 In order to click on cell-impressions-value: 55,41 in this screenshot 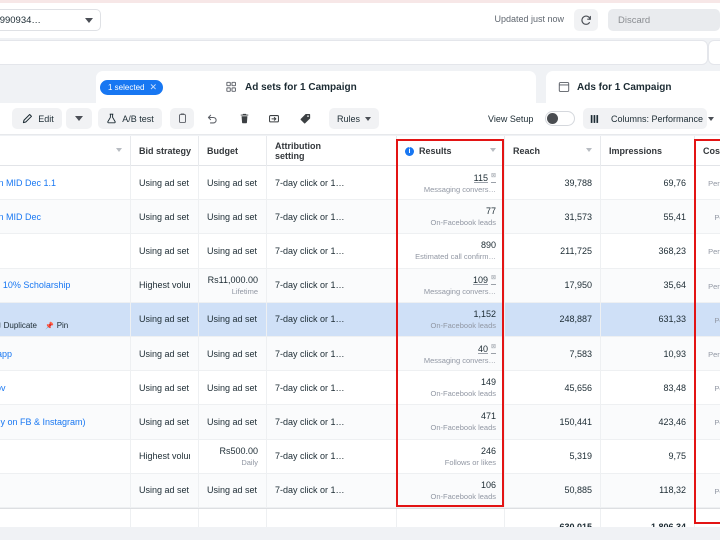, I will do `click(674, 216)`.